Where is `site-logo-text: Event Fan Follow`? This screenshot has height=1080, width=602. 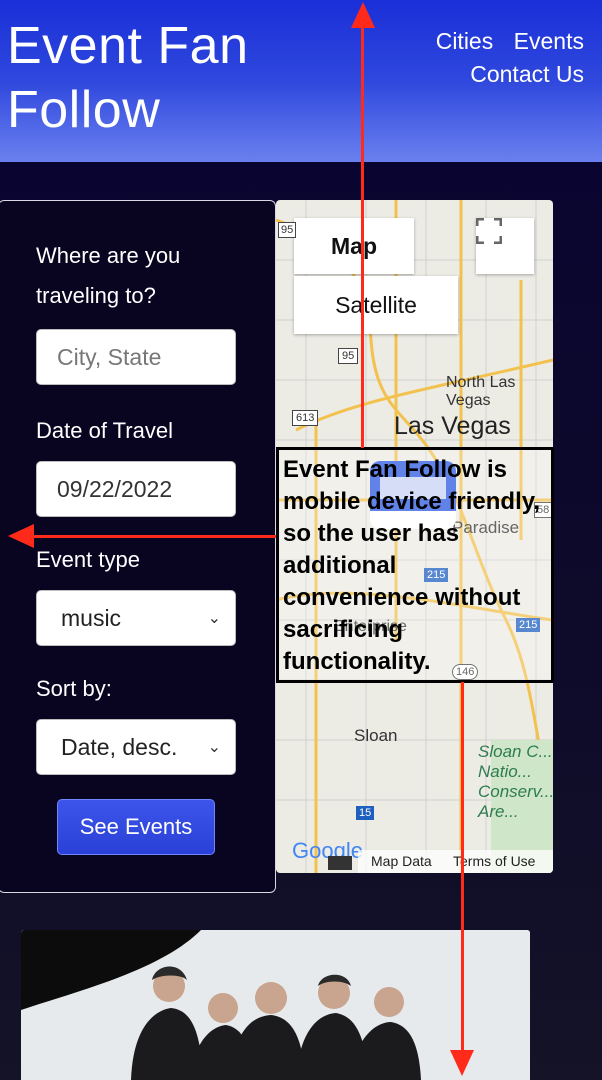 site-logo-text: Event Fan Follow is located at coordinates (157, 78).